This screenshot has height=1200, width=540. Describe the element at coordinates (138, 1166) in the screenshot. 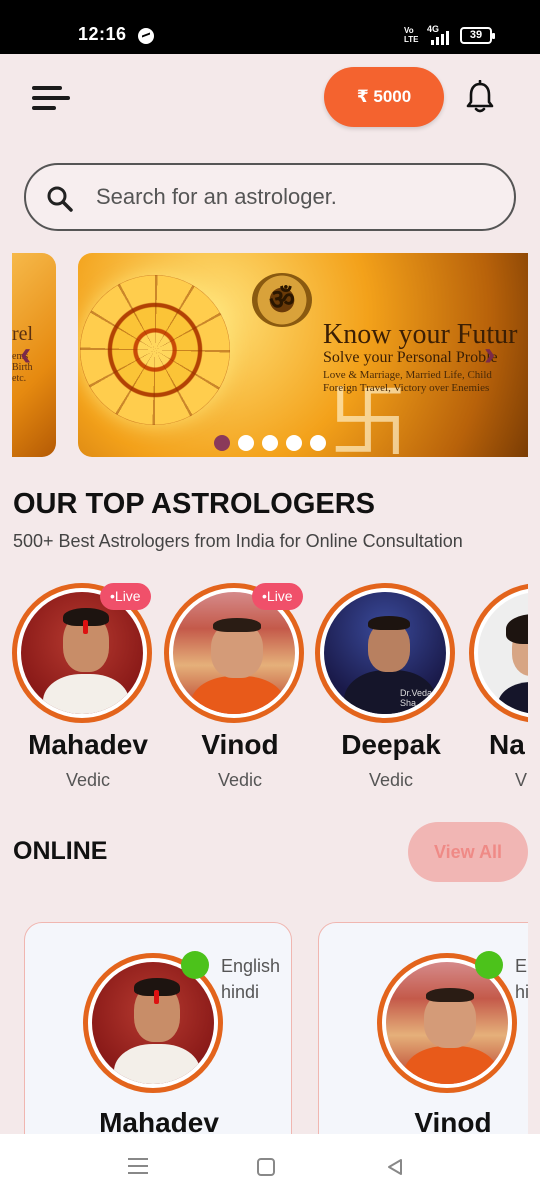

I see `recent-apps-icon` at that location.